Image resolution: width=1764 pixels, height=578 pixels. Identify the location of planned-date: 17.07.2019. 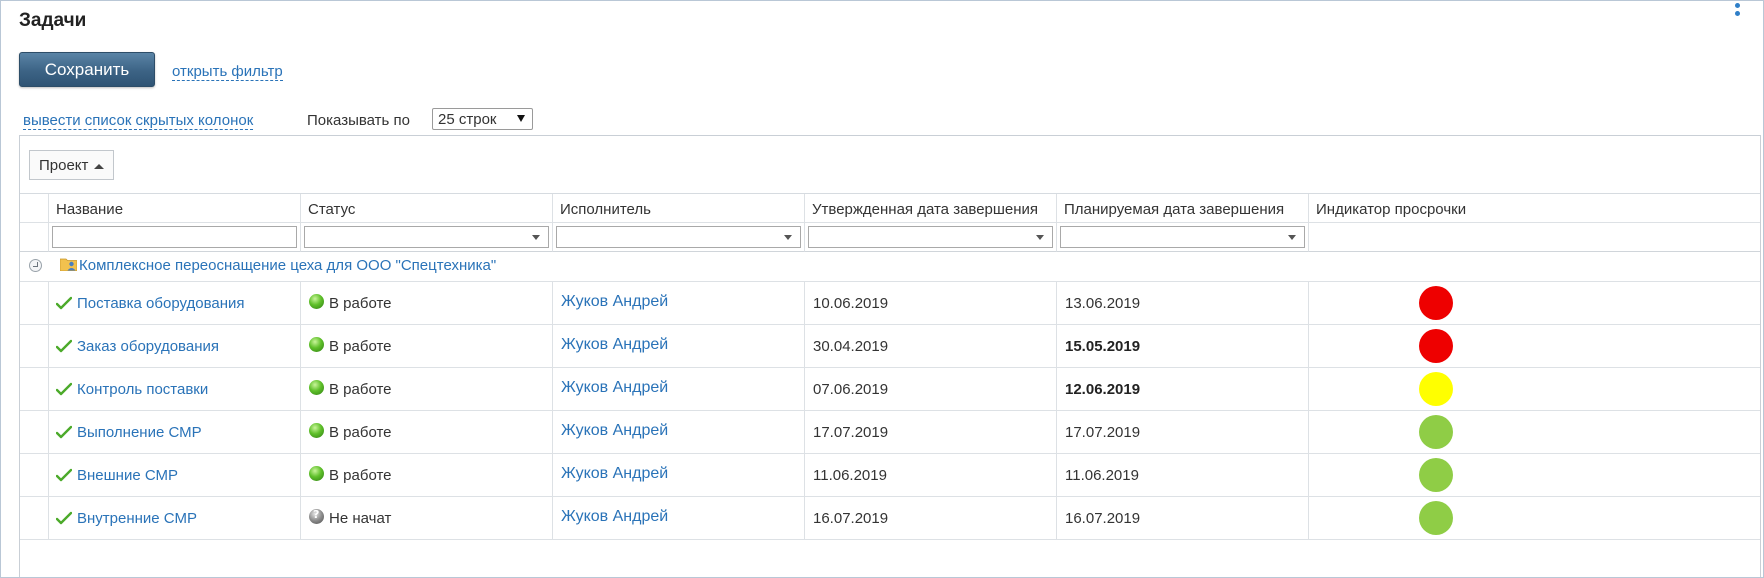
(1103, 432).